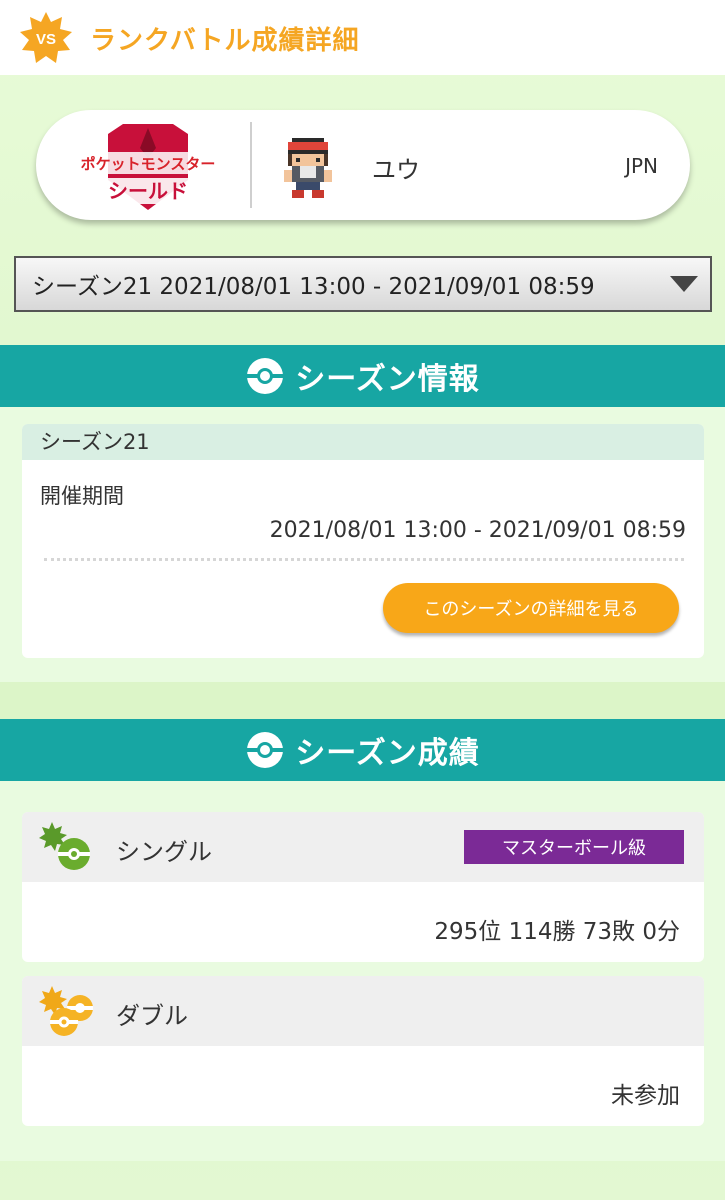 The width and height of the screenshot is (725, 1200). I want to click on single-battle-record: 295位 114勝 73敗 0分, so click(557, 932).